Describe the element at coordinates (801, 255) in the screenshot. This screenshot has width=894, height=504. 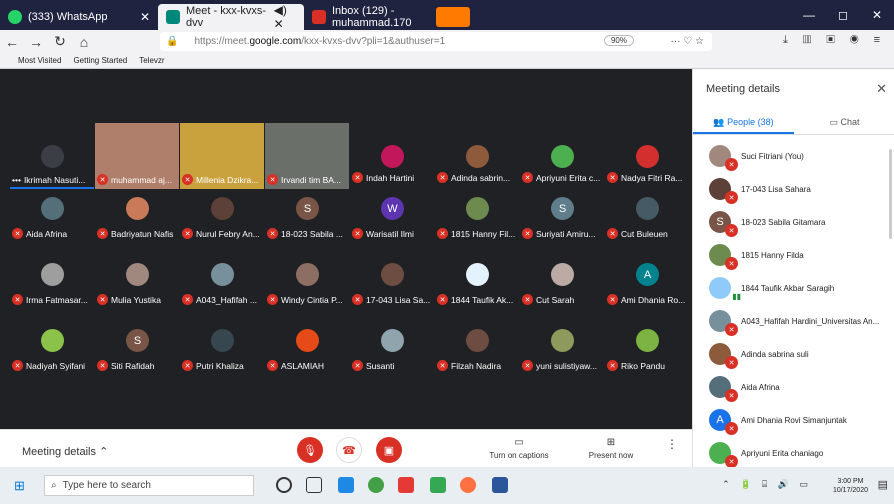
I see `person-row: ✕ 1815 Hanny Filda` at that location.